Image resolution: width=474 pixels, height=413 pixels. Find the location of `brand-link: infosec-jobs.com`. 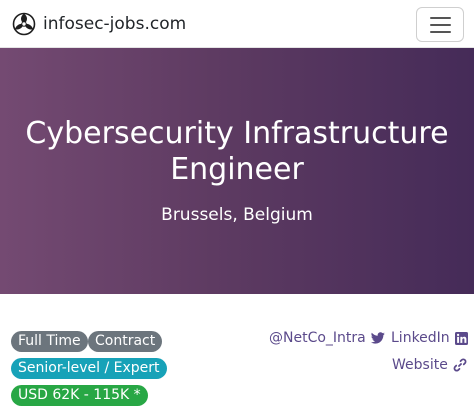

brand-link: infosec-jobs.com is located at coordinates (99, 24).